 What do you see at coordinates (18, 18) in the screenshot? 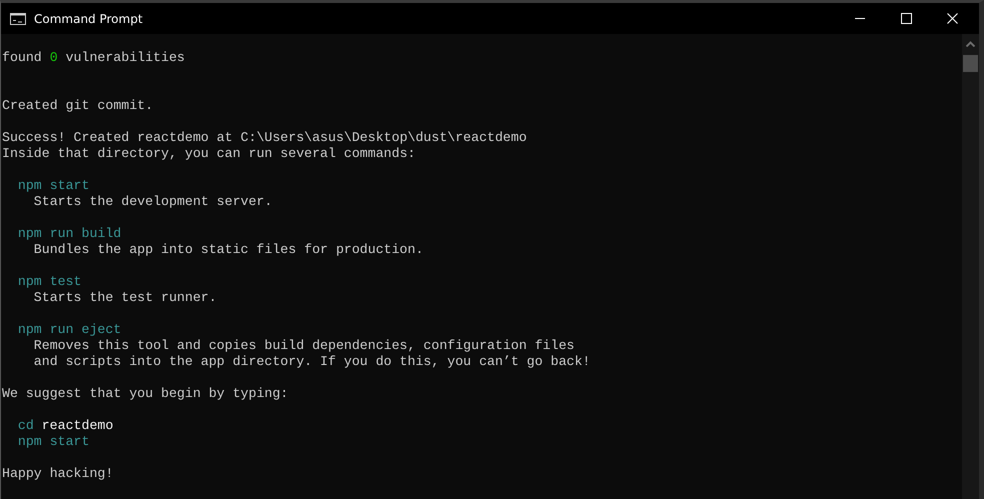
I see `console-app-icon` at bounding box center [18, 18].